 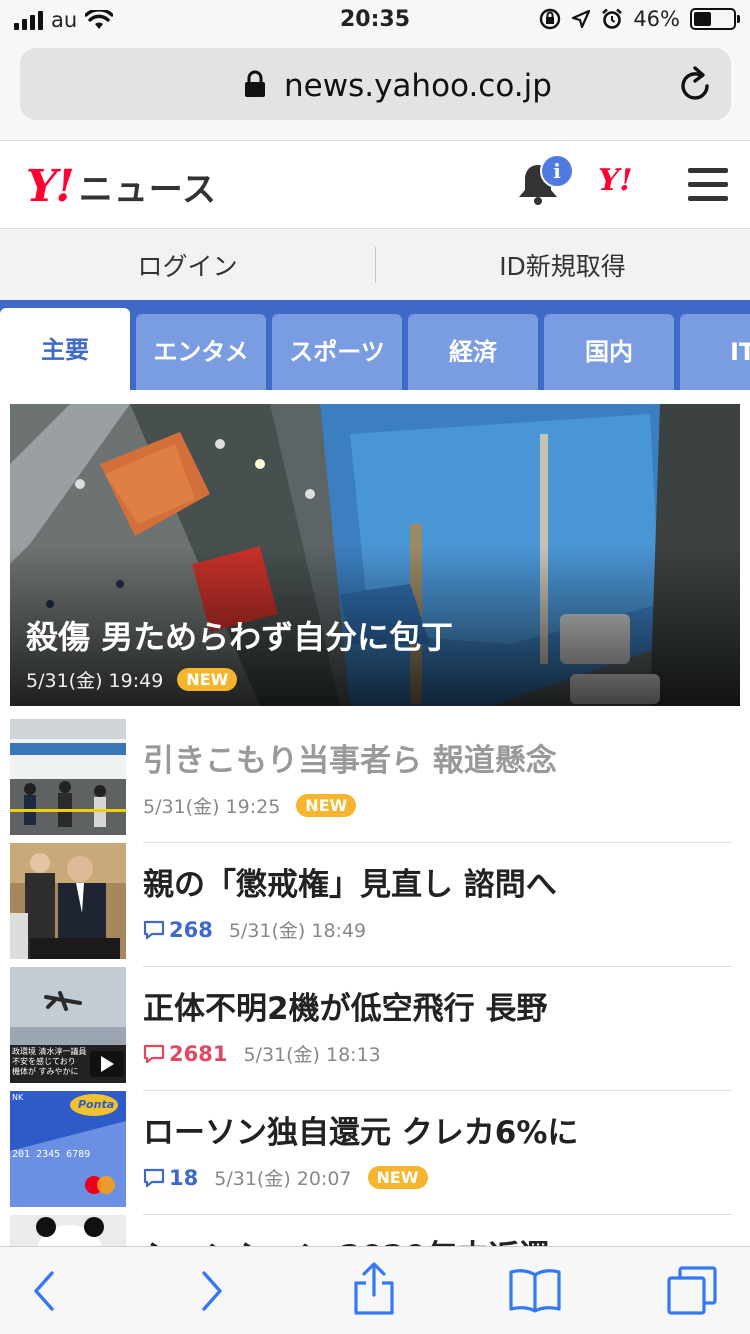 I want to click on article-title: 親の「懲戒権」見直し 諮問へ, so click(x=350, y=885).